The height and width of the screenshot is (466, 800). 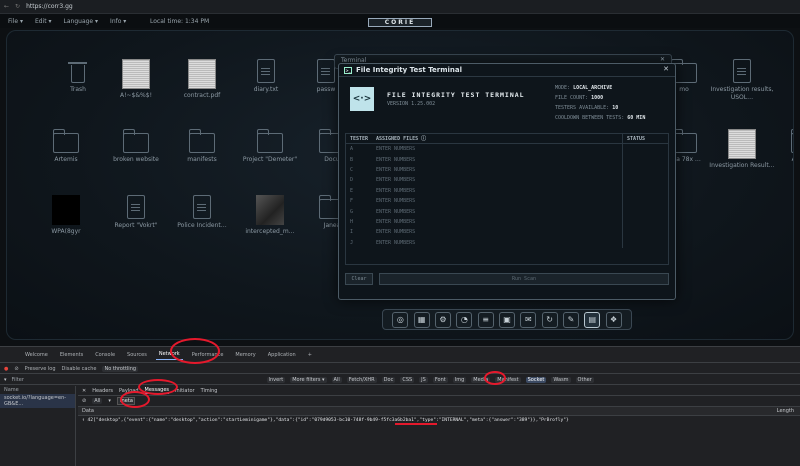 What do you see at coordinates (71, 355) in the screenshot?
I see `tab-elements: Elements` at bounding box center [71, 355].